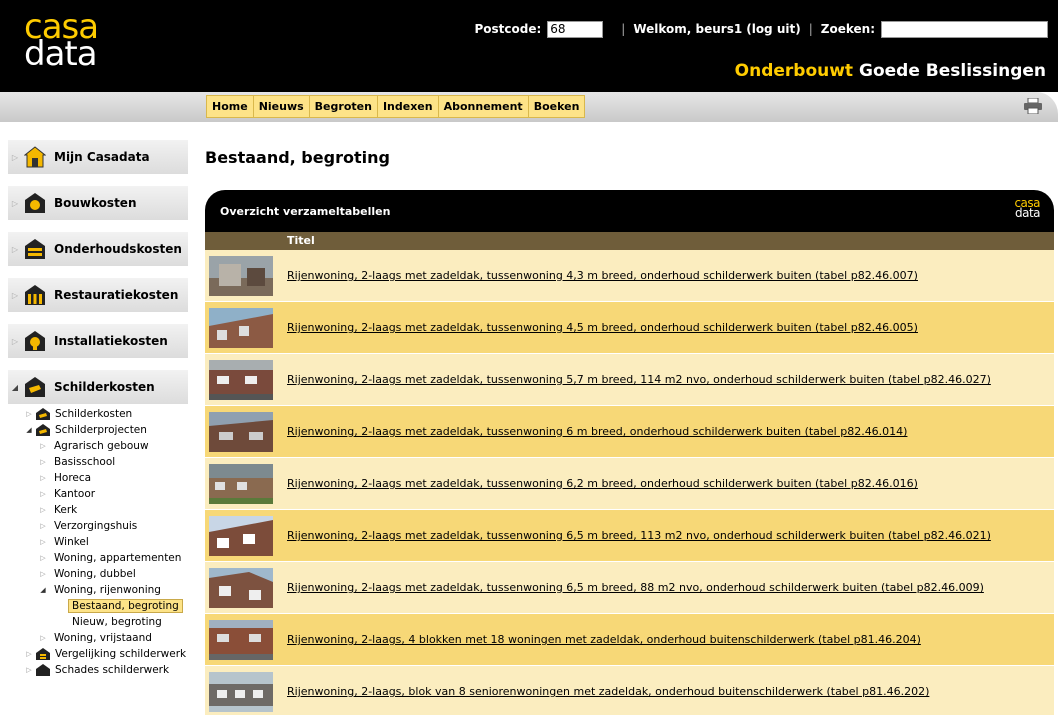  I want to click on tree-item-project: ◢ Woning, rijenwoning, so click(98, 590).